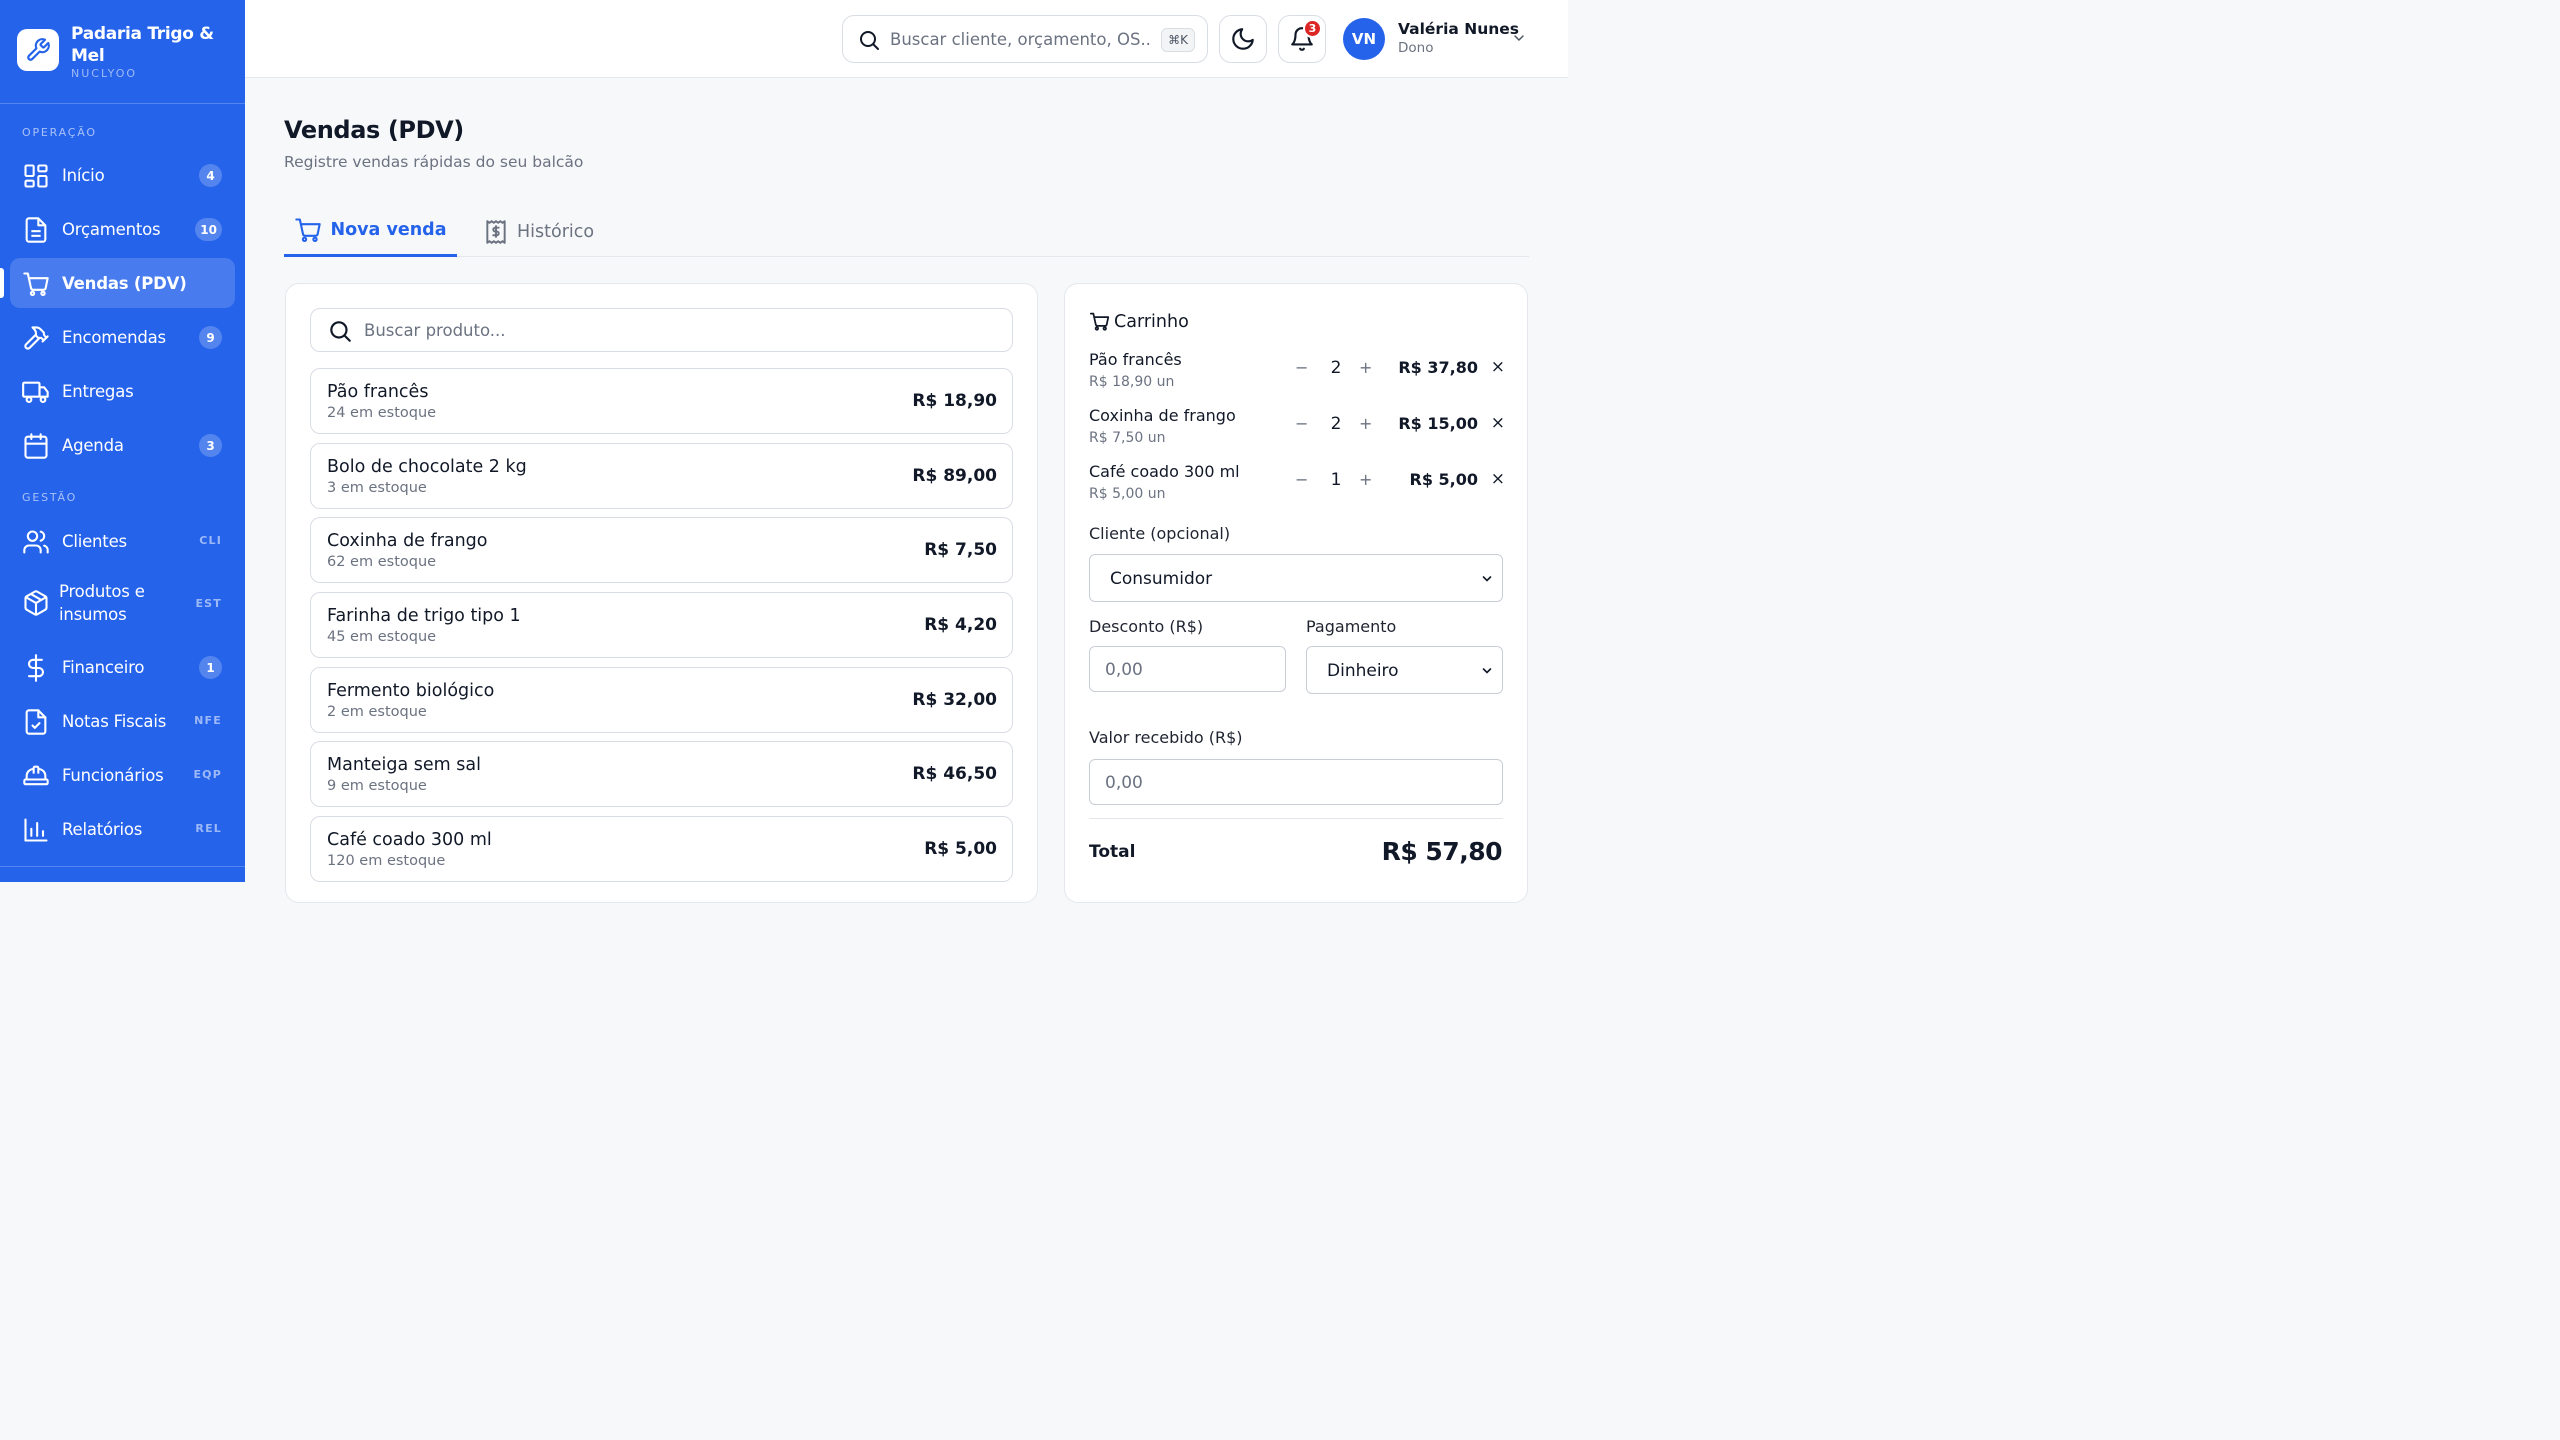 Image resolution: width=2560 pixels, height=1440 pixels. Describe the element at coordinates (117, 283) in the screenshot. I see `sidebar-item-vendas: Vendas (PDV)` at that location.